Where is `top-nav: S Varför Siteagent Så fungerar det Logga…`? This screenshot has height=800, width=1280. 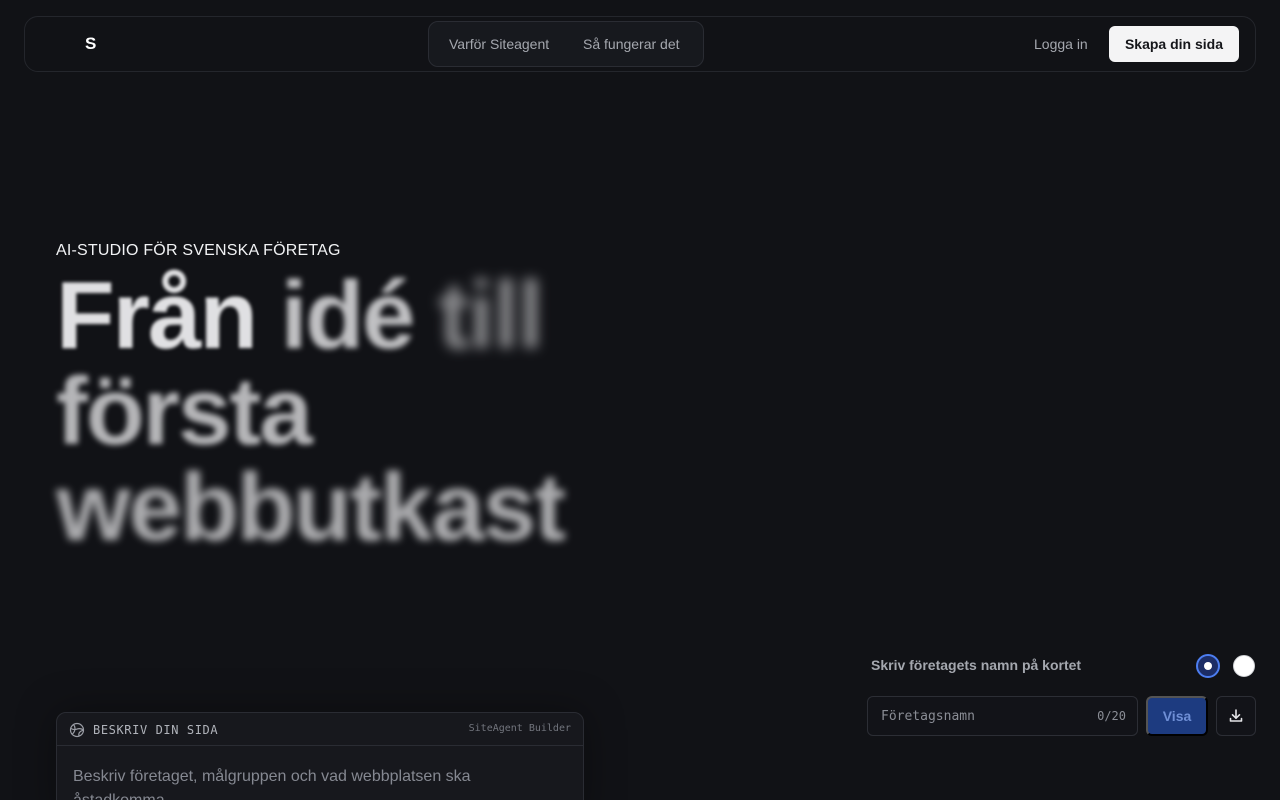 top-nav: S Varför Siteagent Så fungerar det Logga… is located at coordinates (640, 44).